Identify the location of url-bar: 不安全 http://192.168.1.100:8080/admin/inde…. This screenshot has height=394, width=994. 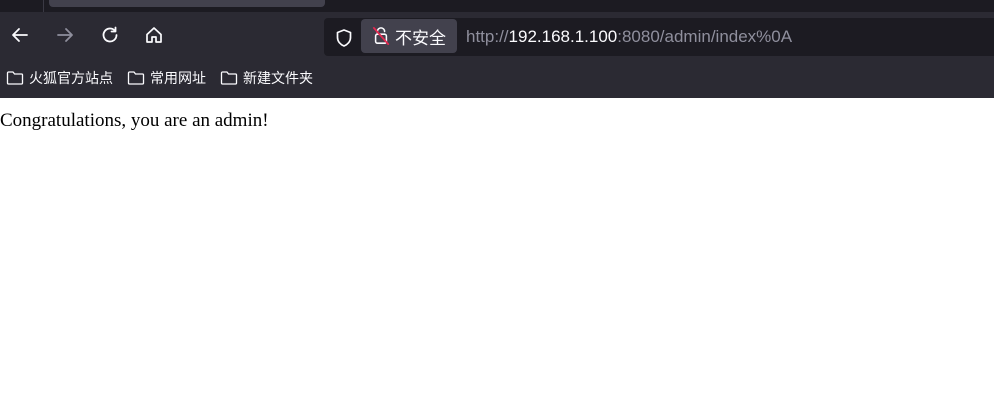
(659, 37).